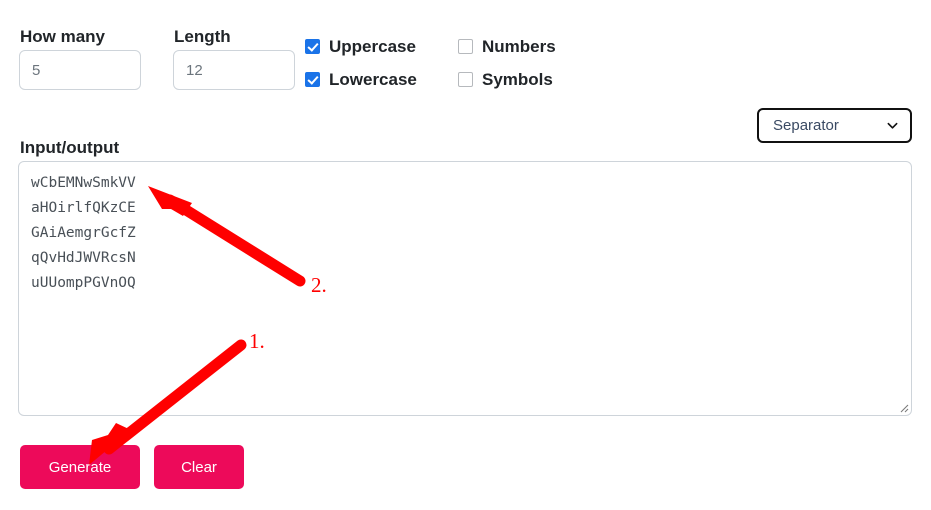  I want to click on checkbox-uppercase, so click(312, 46).